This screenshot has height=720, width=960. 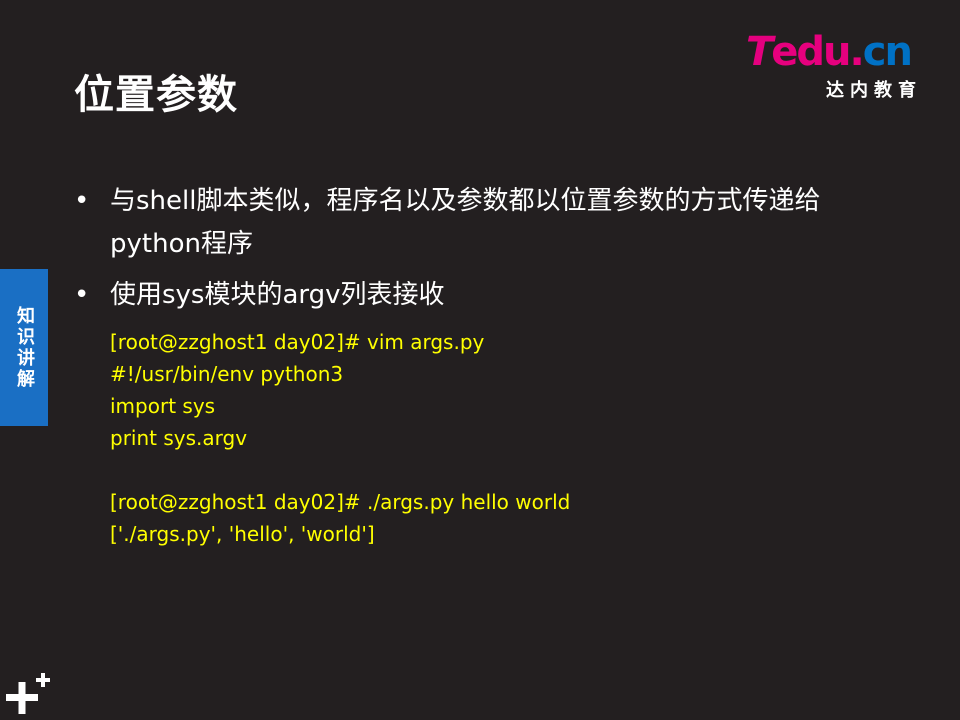 I want to click on logo-subtitle: 达内教育, so click(x=874, y=90).